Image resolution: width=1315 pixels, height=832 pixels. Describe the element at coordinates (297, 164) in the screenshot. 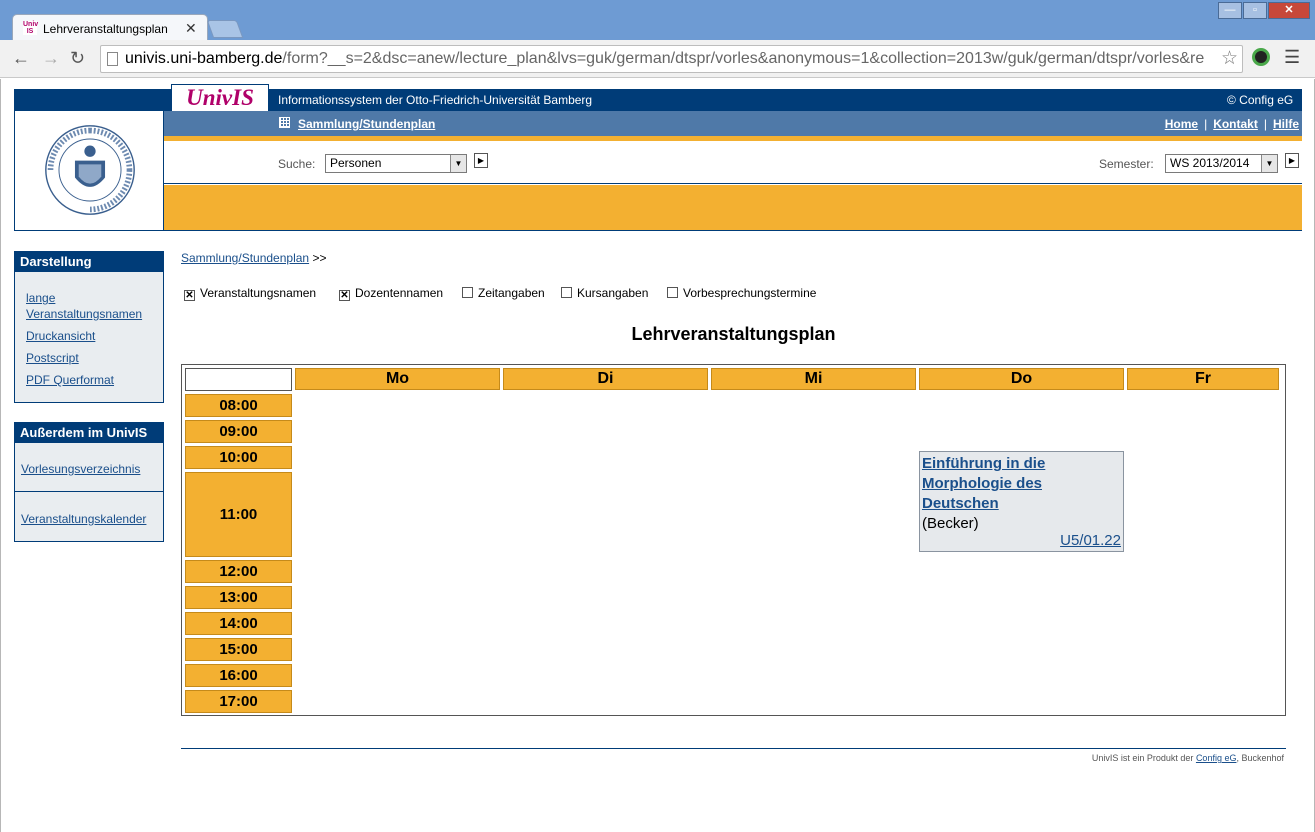

I see `search-label: Suche:` at that location.